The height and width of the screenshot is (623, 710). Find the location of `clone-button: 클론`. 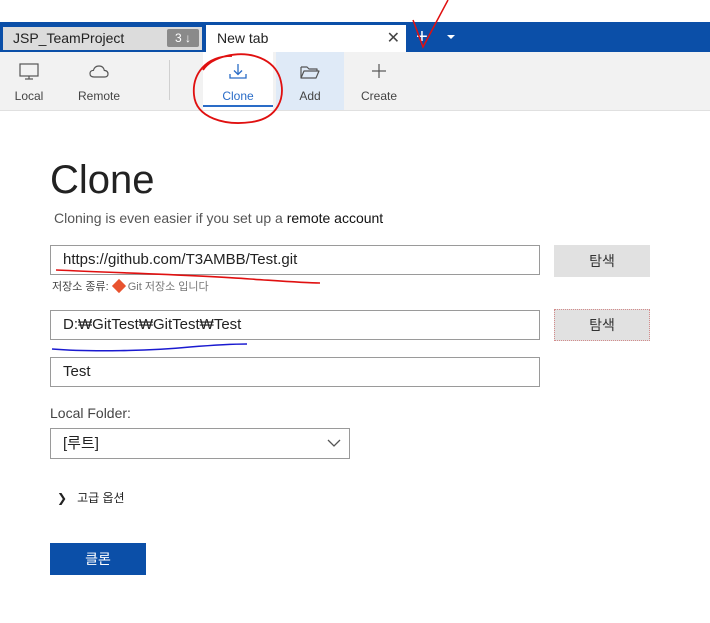

clone-button: 클론 is located at coordinates (98, 559).